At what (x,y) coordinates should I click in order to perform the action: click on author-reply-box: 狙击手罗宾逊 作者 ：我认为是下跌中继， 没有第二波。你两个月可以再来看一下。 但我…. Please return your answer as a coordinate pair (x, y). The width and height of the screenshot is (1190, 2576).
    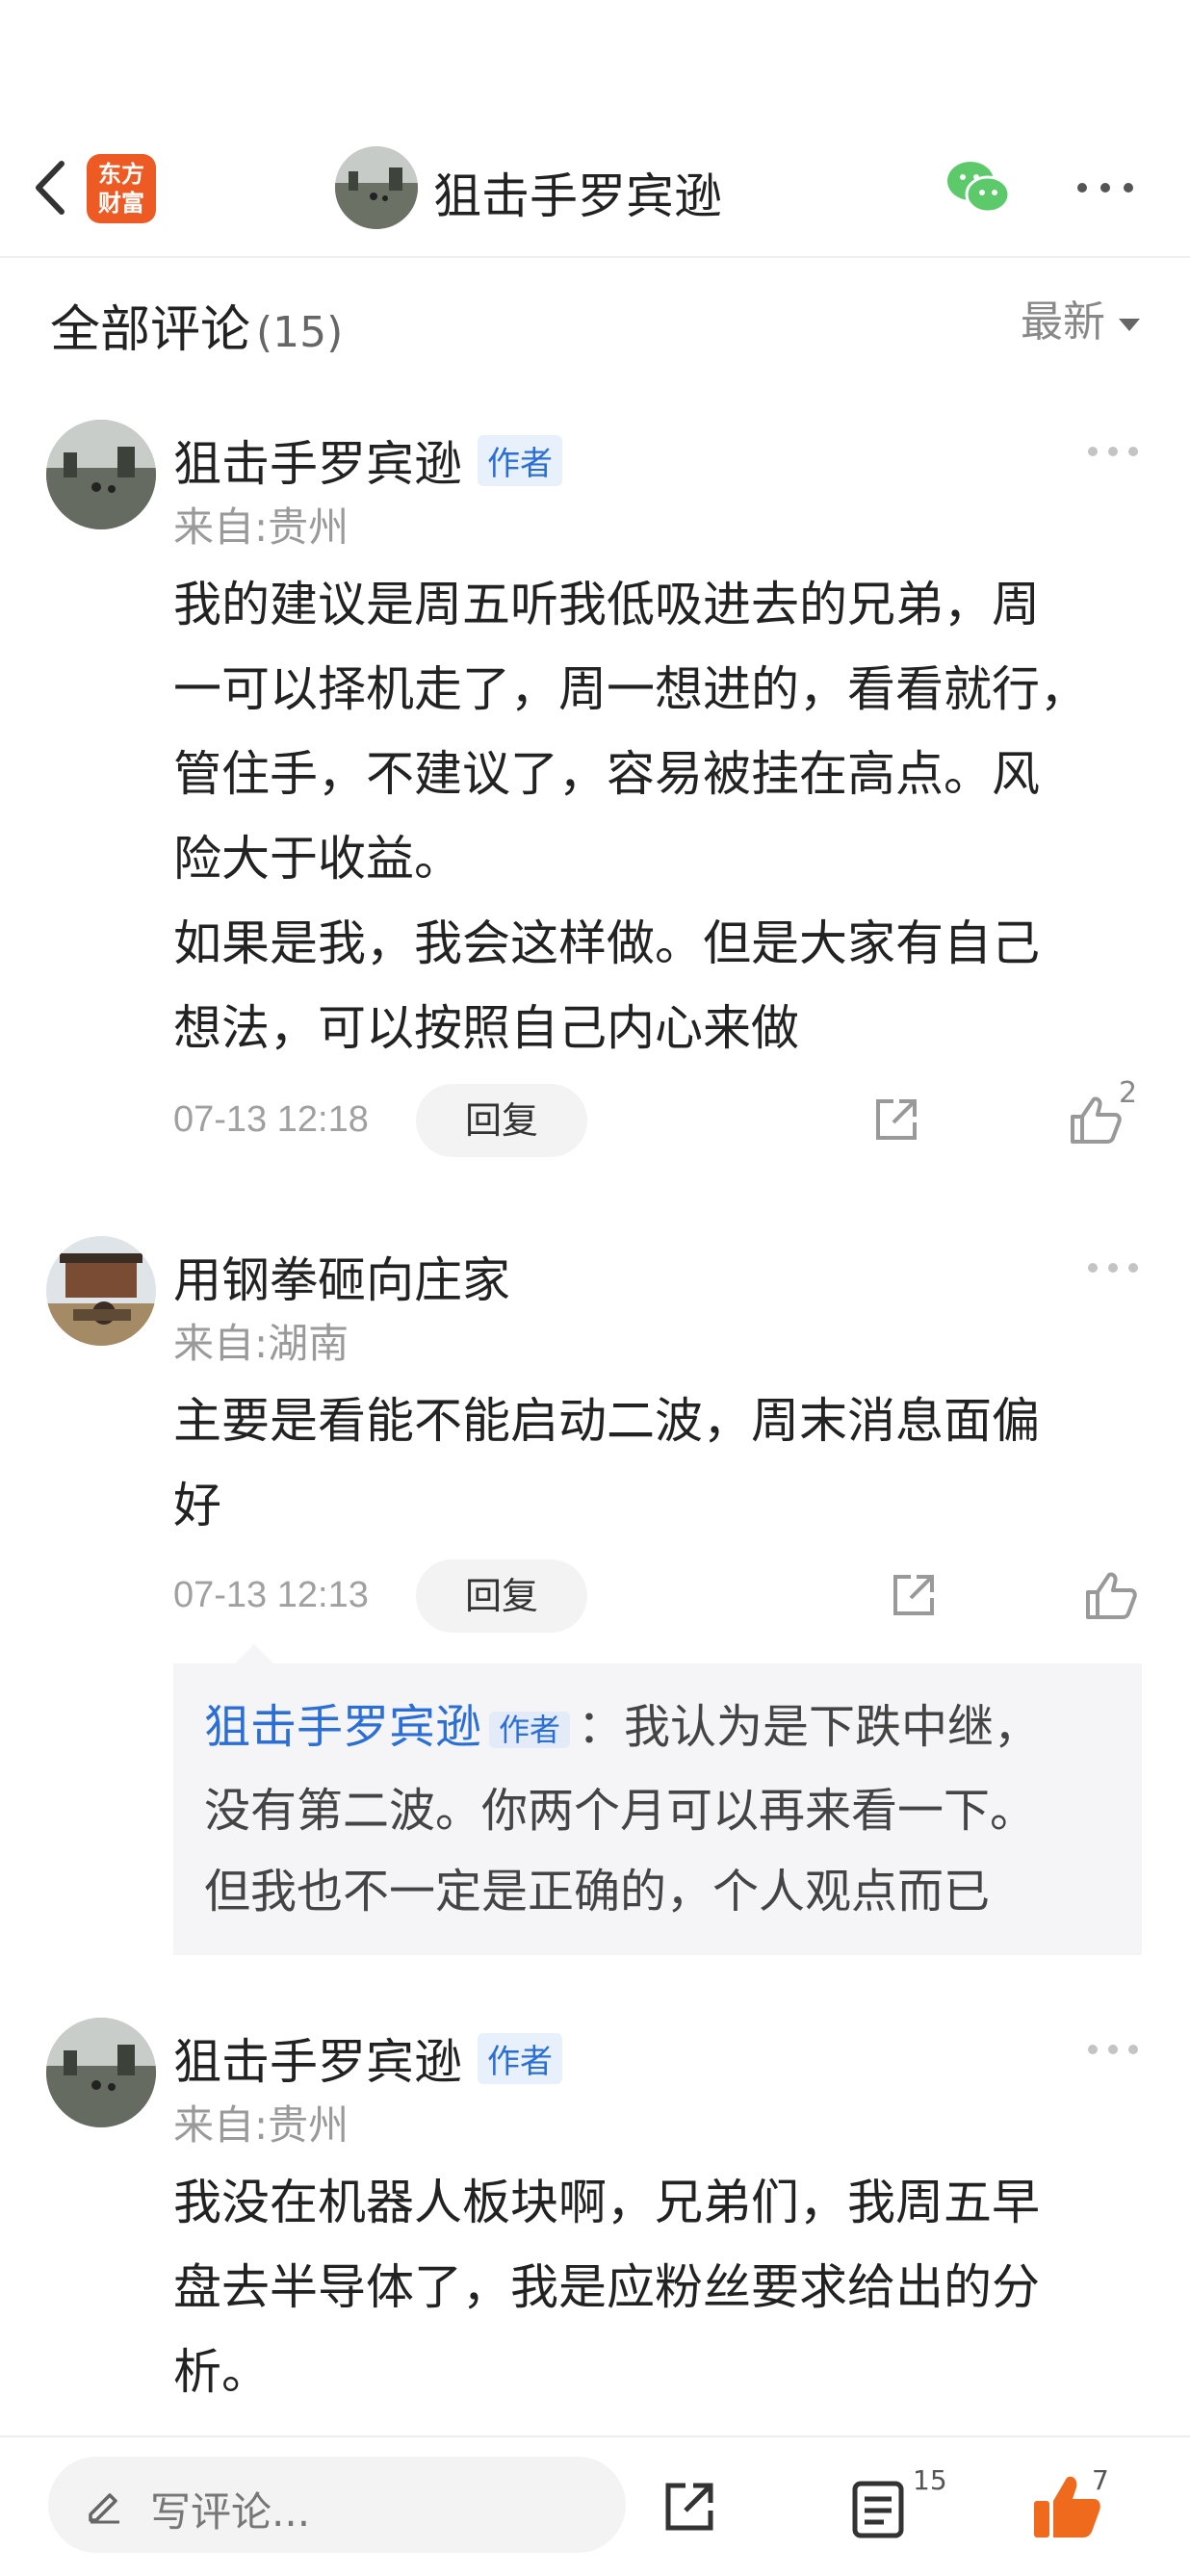
    Looking at the image, I should click on (658, 1809).